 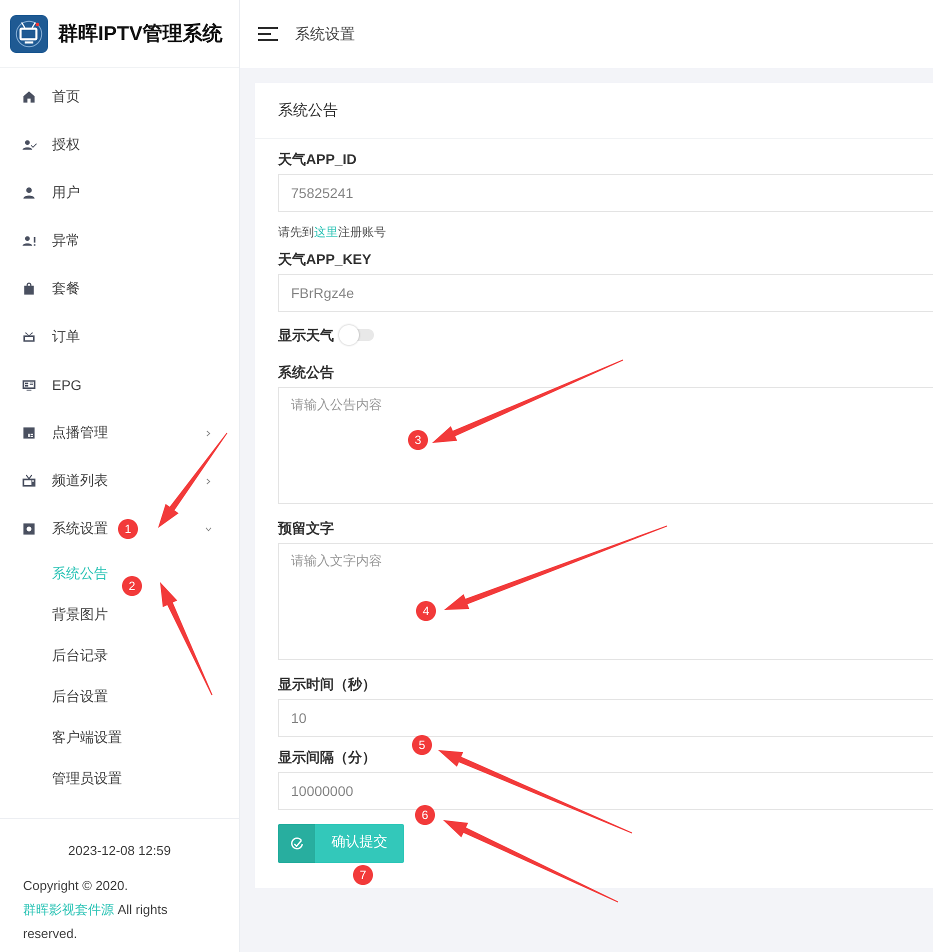 I want to click on monitor-icon, so click(x=29, y=385).